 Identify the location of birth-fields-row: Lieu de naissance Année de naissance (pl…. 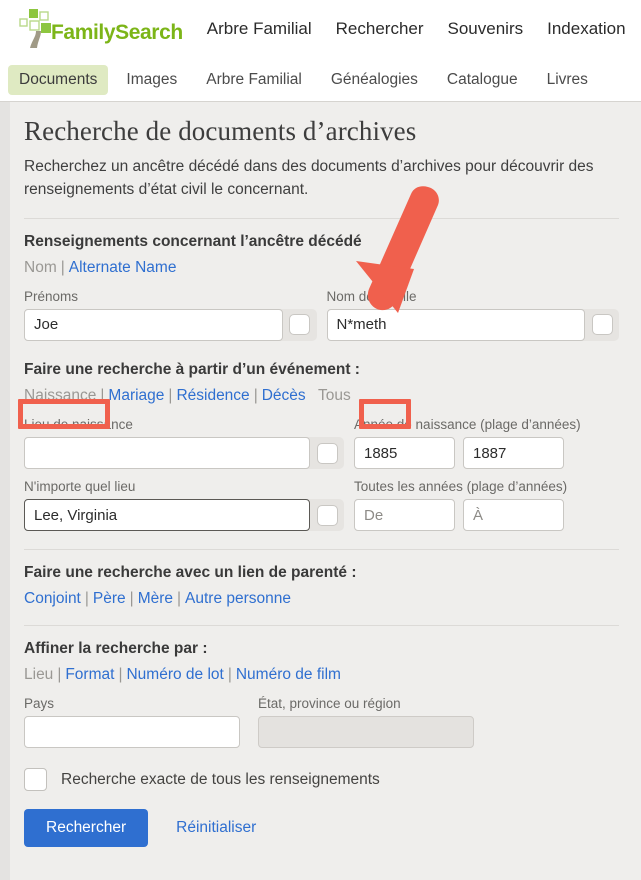
(321, 443).